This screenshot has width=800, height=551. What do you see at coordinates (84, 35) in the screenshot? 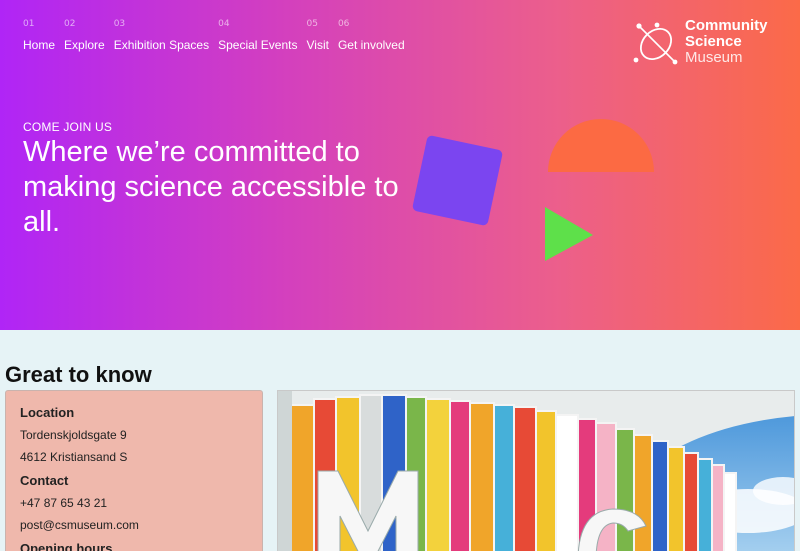
I see `nav-item-explore: 02 Explore` at bounding box center [84, 35].